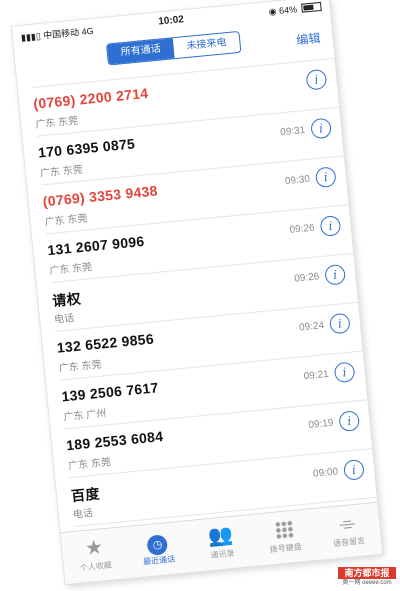 This screenshot has width=400, height=591. I want to click on clock-icon: ◷, so click(157, 545).